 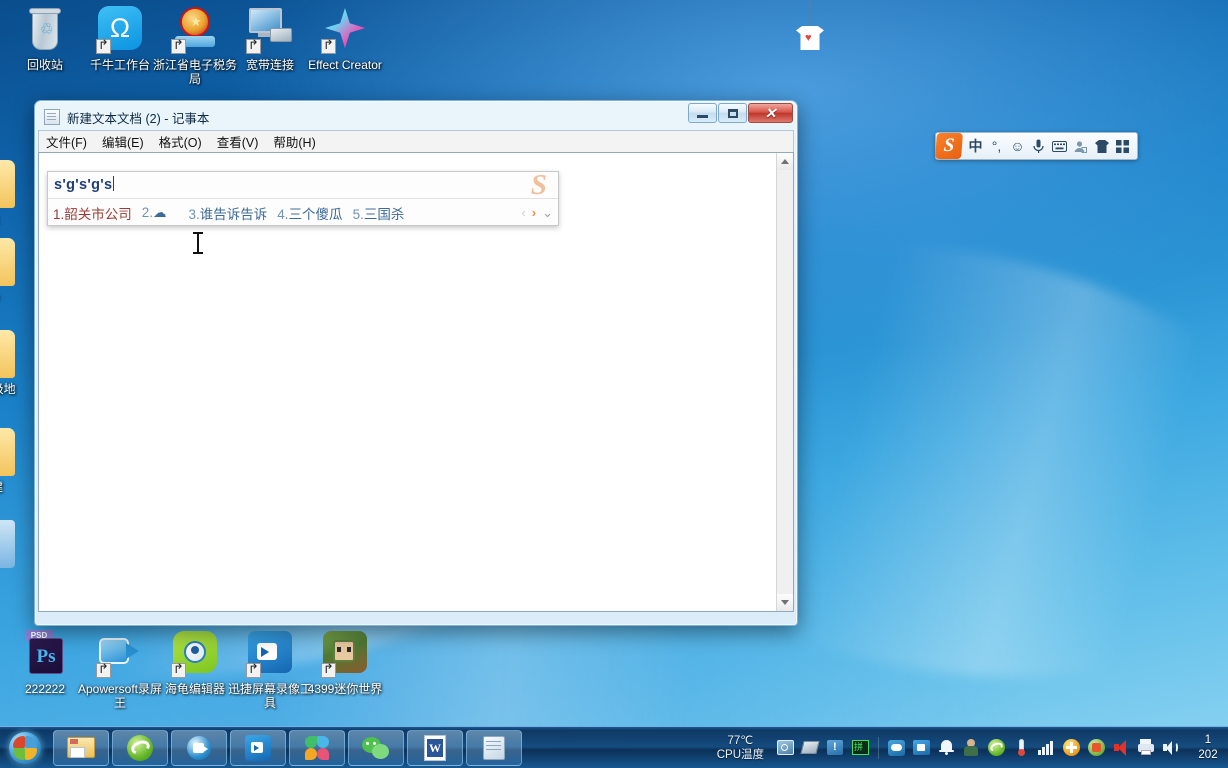 I want to click on taskbar-notepad-button, so click(x=494, y=747).